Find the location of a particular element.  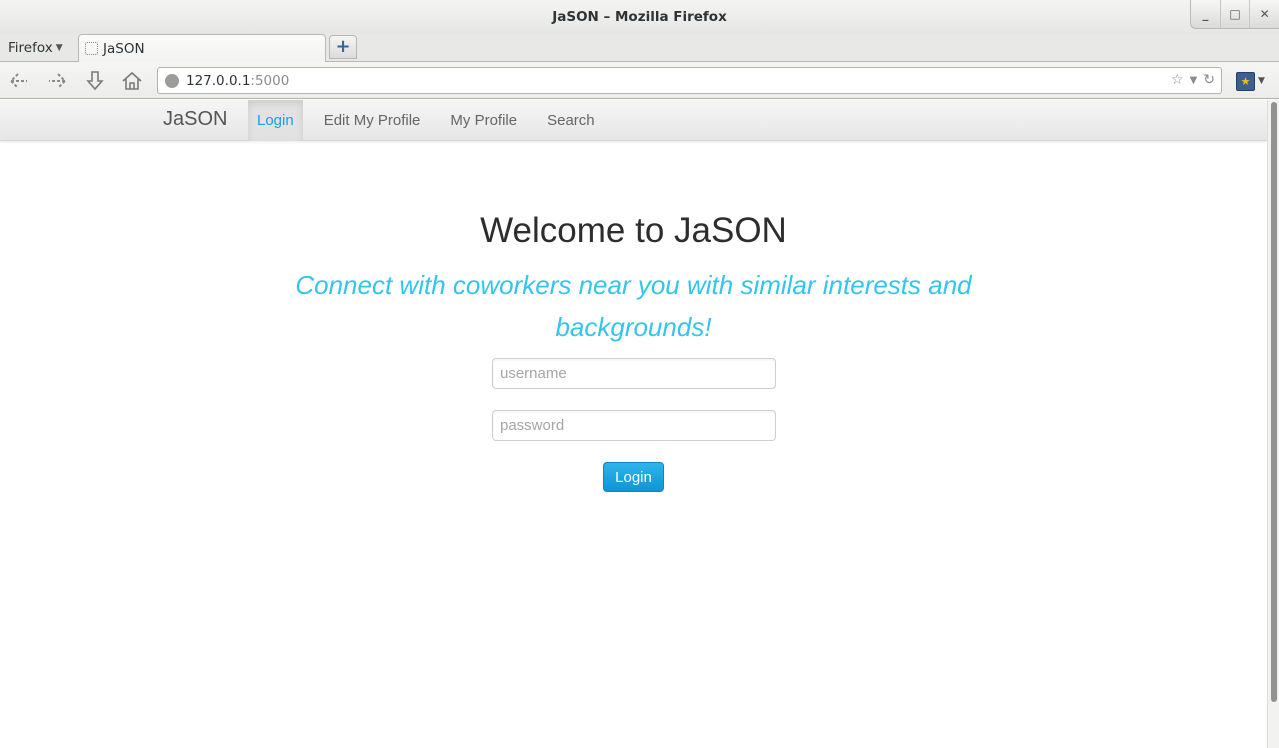

maximize-icon: □ is located at coordinates (1235, 14).